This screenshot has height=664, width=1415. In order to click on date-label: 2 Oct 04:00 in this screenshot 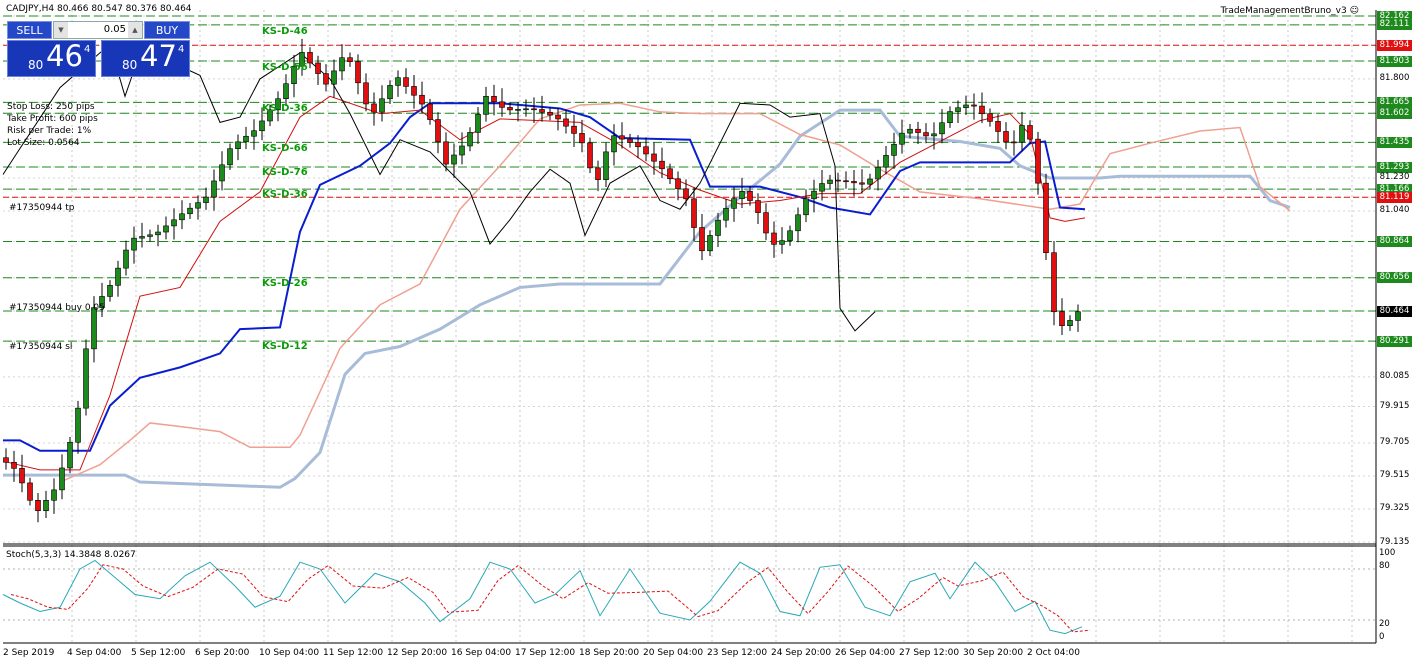, I will do `click(1053, 653)`.